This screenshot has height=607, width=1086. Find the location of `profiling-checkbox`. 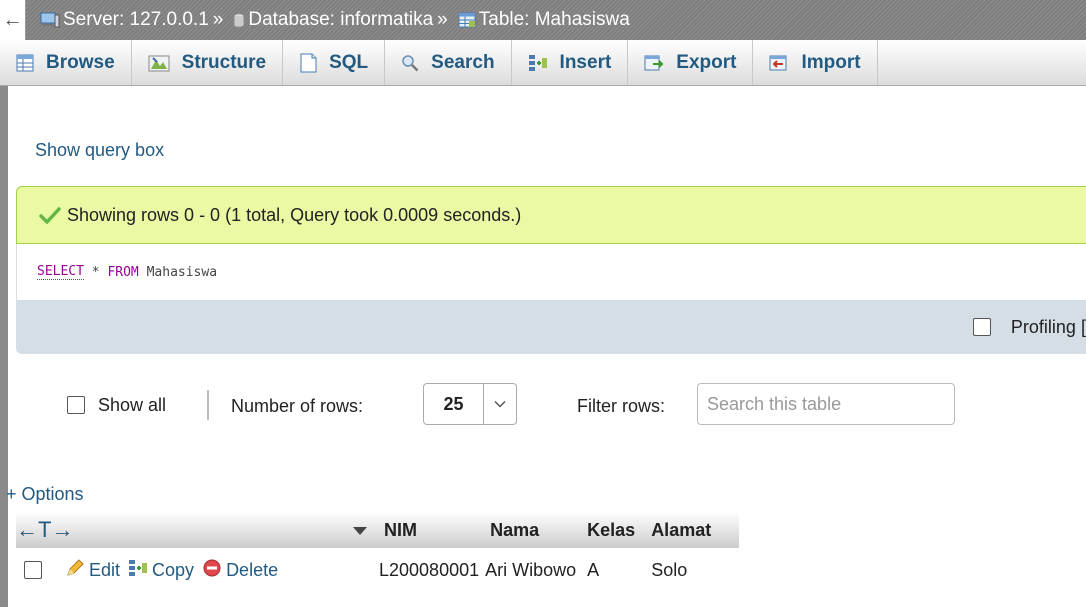

profiling-checkbox is located at coordinates (981, 327).